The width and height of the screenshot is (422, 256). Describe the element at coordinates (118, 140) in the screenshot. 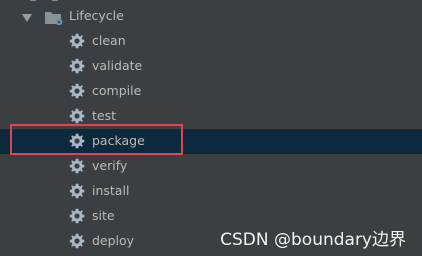

I see `lifecycle-item-label: package` at that location.